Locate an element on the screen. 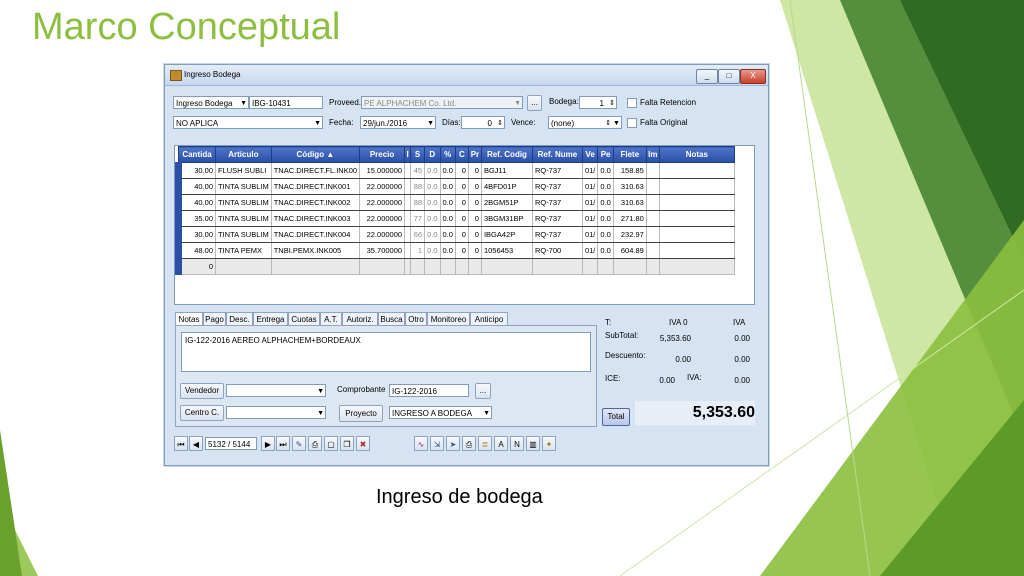 This screenshot has height=576, width=1024. col-ref-numero: Ref. Nume is located at coordinates (557, 154).